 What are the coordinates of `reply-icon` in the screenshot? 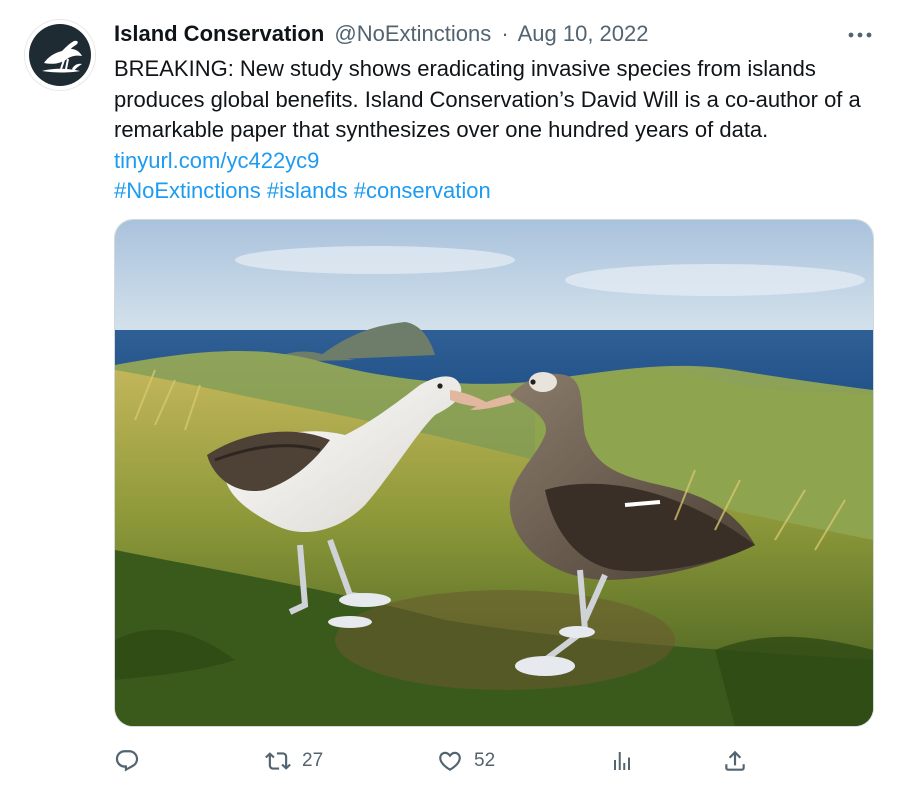 It's located at (127, 761).